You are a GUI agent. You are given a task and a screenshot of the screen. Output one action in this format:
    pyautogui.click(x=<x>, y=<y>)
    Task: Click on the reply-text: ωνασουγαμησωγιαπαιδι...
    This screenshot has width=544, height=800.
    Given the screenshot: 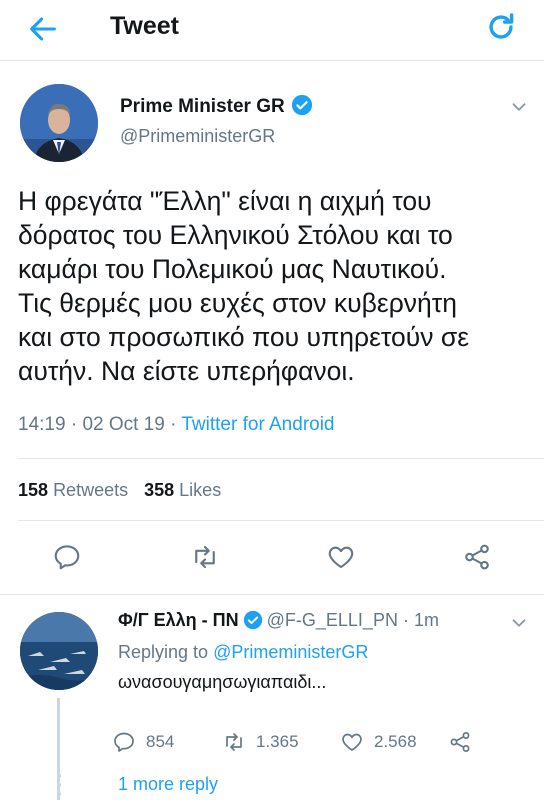 What is the action you would take?
    pyautogui.click(x=222, y=682)
    